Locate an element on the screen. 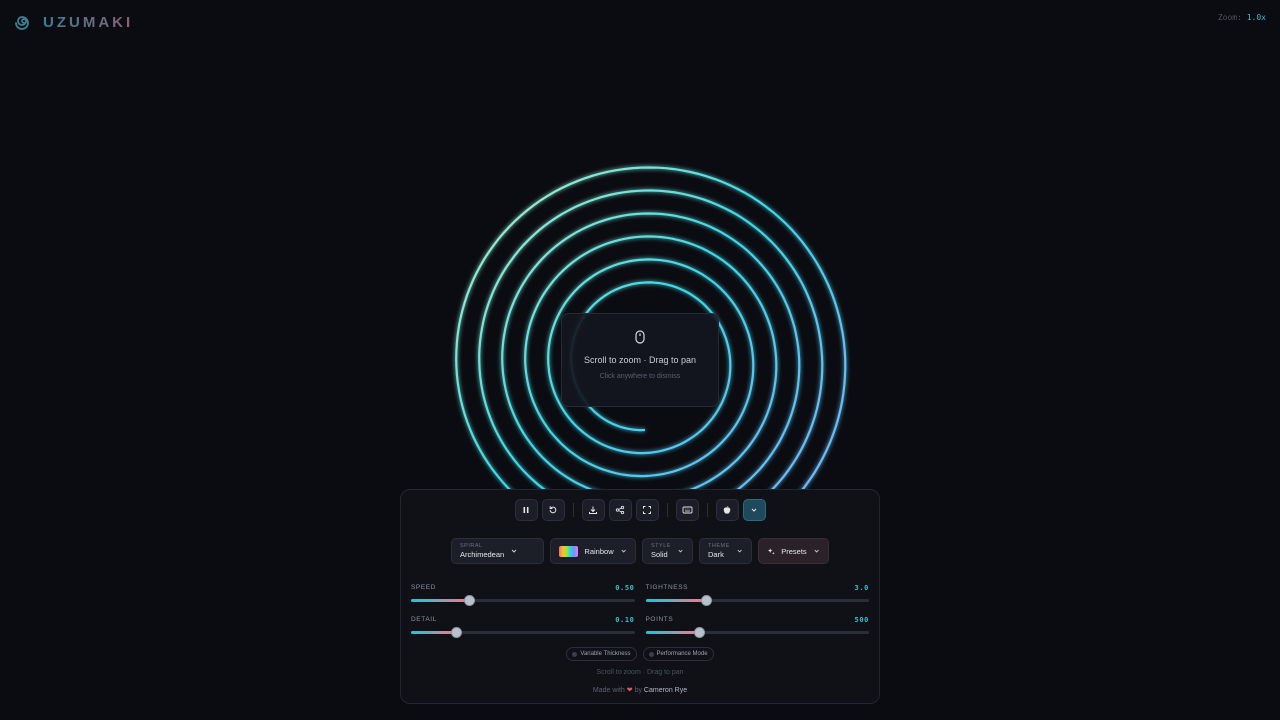 The height and width of the screenshot is (720, 1280). reset-button is located at coordinates (553, 510).